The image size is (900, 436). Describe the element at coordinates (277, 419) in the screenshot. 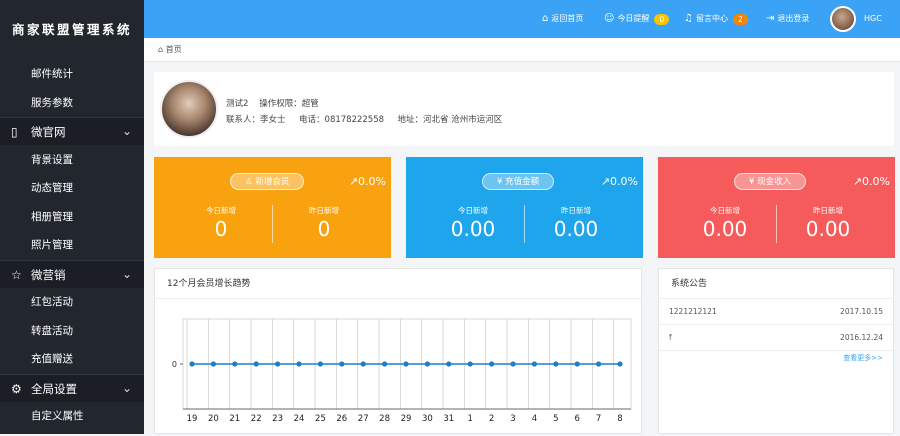

I see `x-tick-label: 23` at that location.